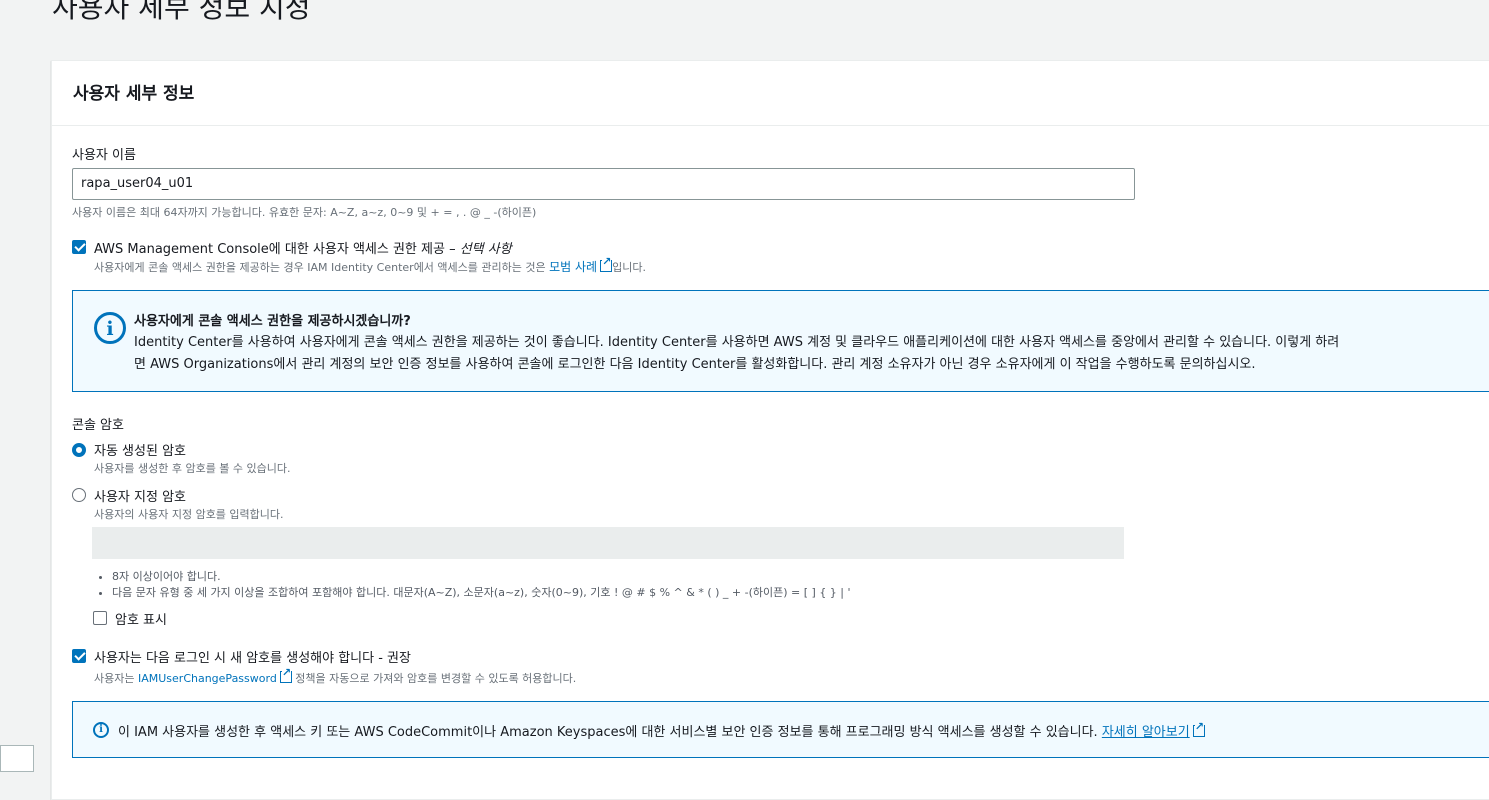  Describe the element at coordinates (192, 468) in the screenshot. I see `auto-password-desc: 사용자를 생성한 후 암호를 볼 수 있습니다.` at that location.